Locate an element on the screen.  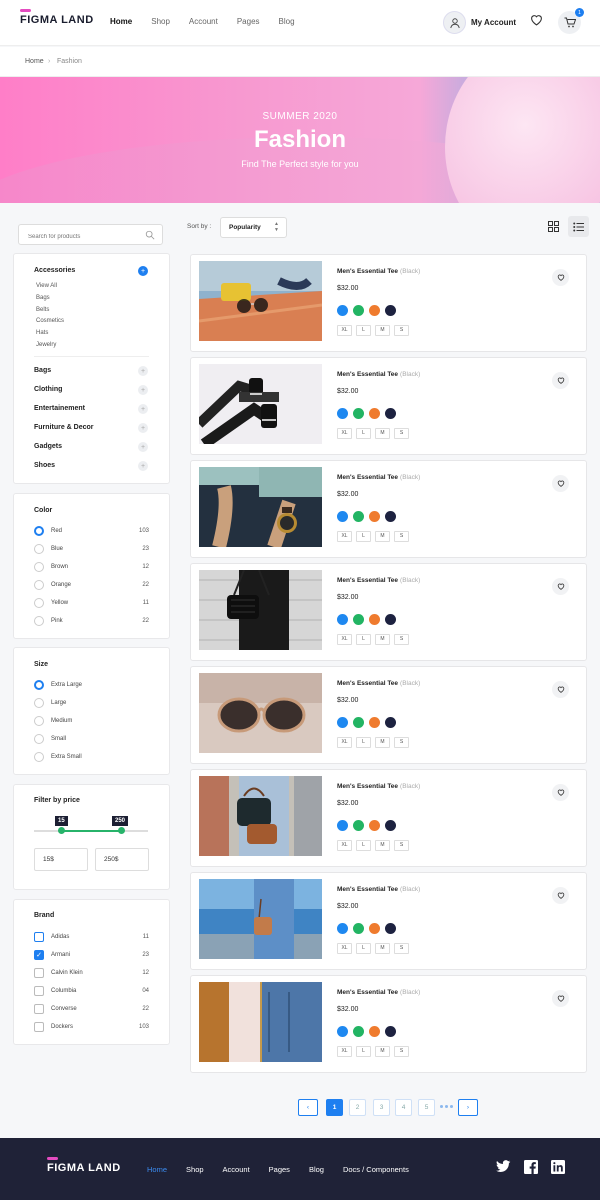
logo: FIGMA LAND is located at coordinates (57, 17).